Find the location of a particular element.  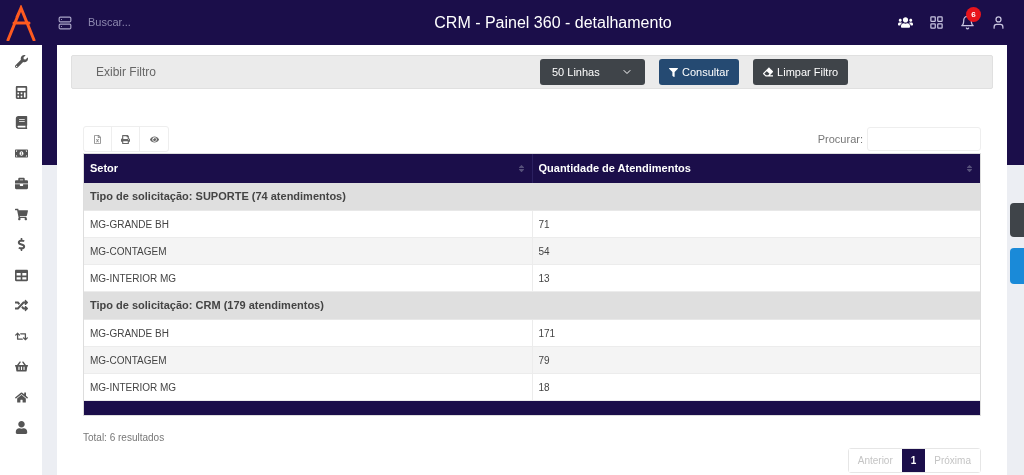

notification-badge: 6 is located at coordinates (973, 14).